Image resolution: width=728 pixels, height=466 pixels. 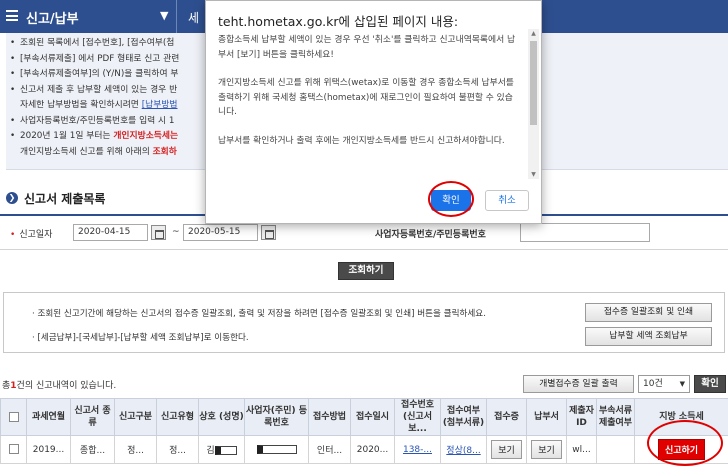 I want to click on arrow-right-icon: ❯, so click(x=12, y=198).